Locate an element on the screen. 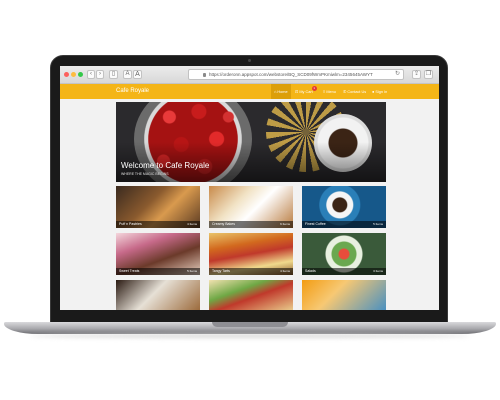 This screenshot has height=400, width=500. category-tile: Tangy Tarts 4 Items is located at coordinates (251, 254).